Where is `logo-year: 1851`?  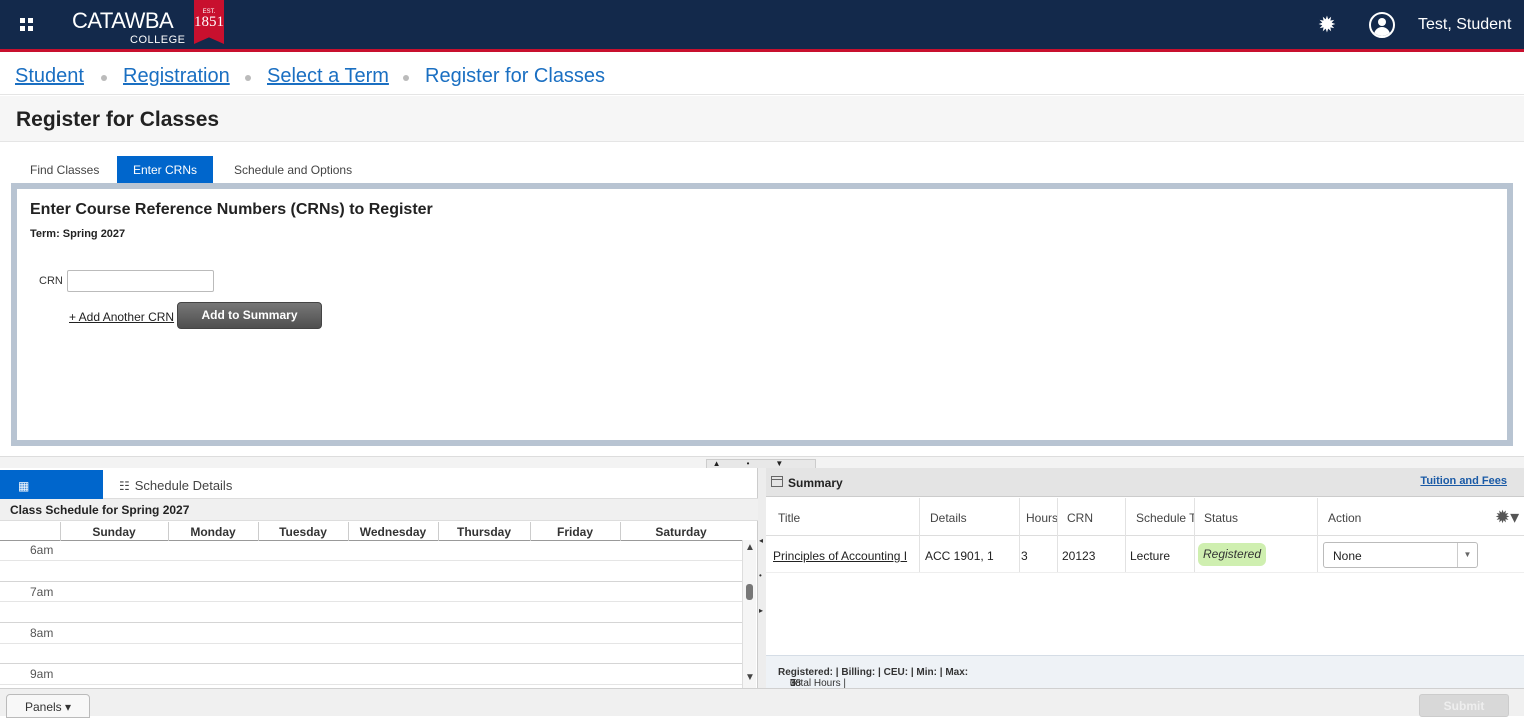
logo-year: 1851 is located at coordinates (209, 22).